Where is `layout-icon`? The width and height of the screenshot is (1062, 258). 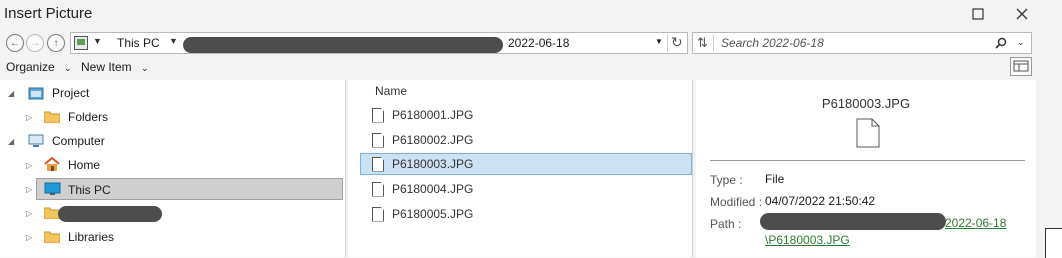 layout-icon is located at coordinates (1021, 66).